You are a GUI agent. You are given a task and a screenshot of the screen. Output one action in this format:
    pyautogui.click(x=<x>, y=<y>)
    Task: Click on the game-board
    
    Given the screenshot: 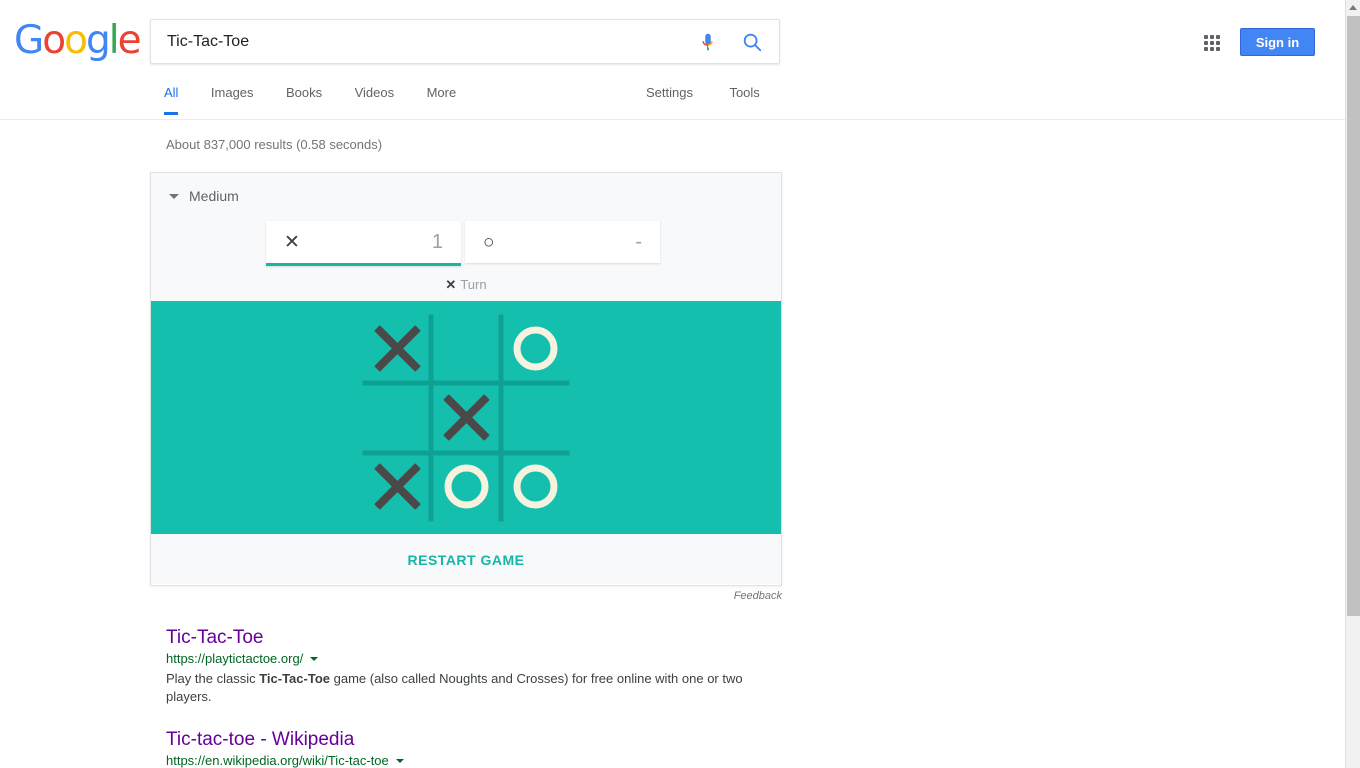 What is the action you would take?
    pyautogui.click(x=466, y=417)
    